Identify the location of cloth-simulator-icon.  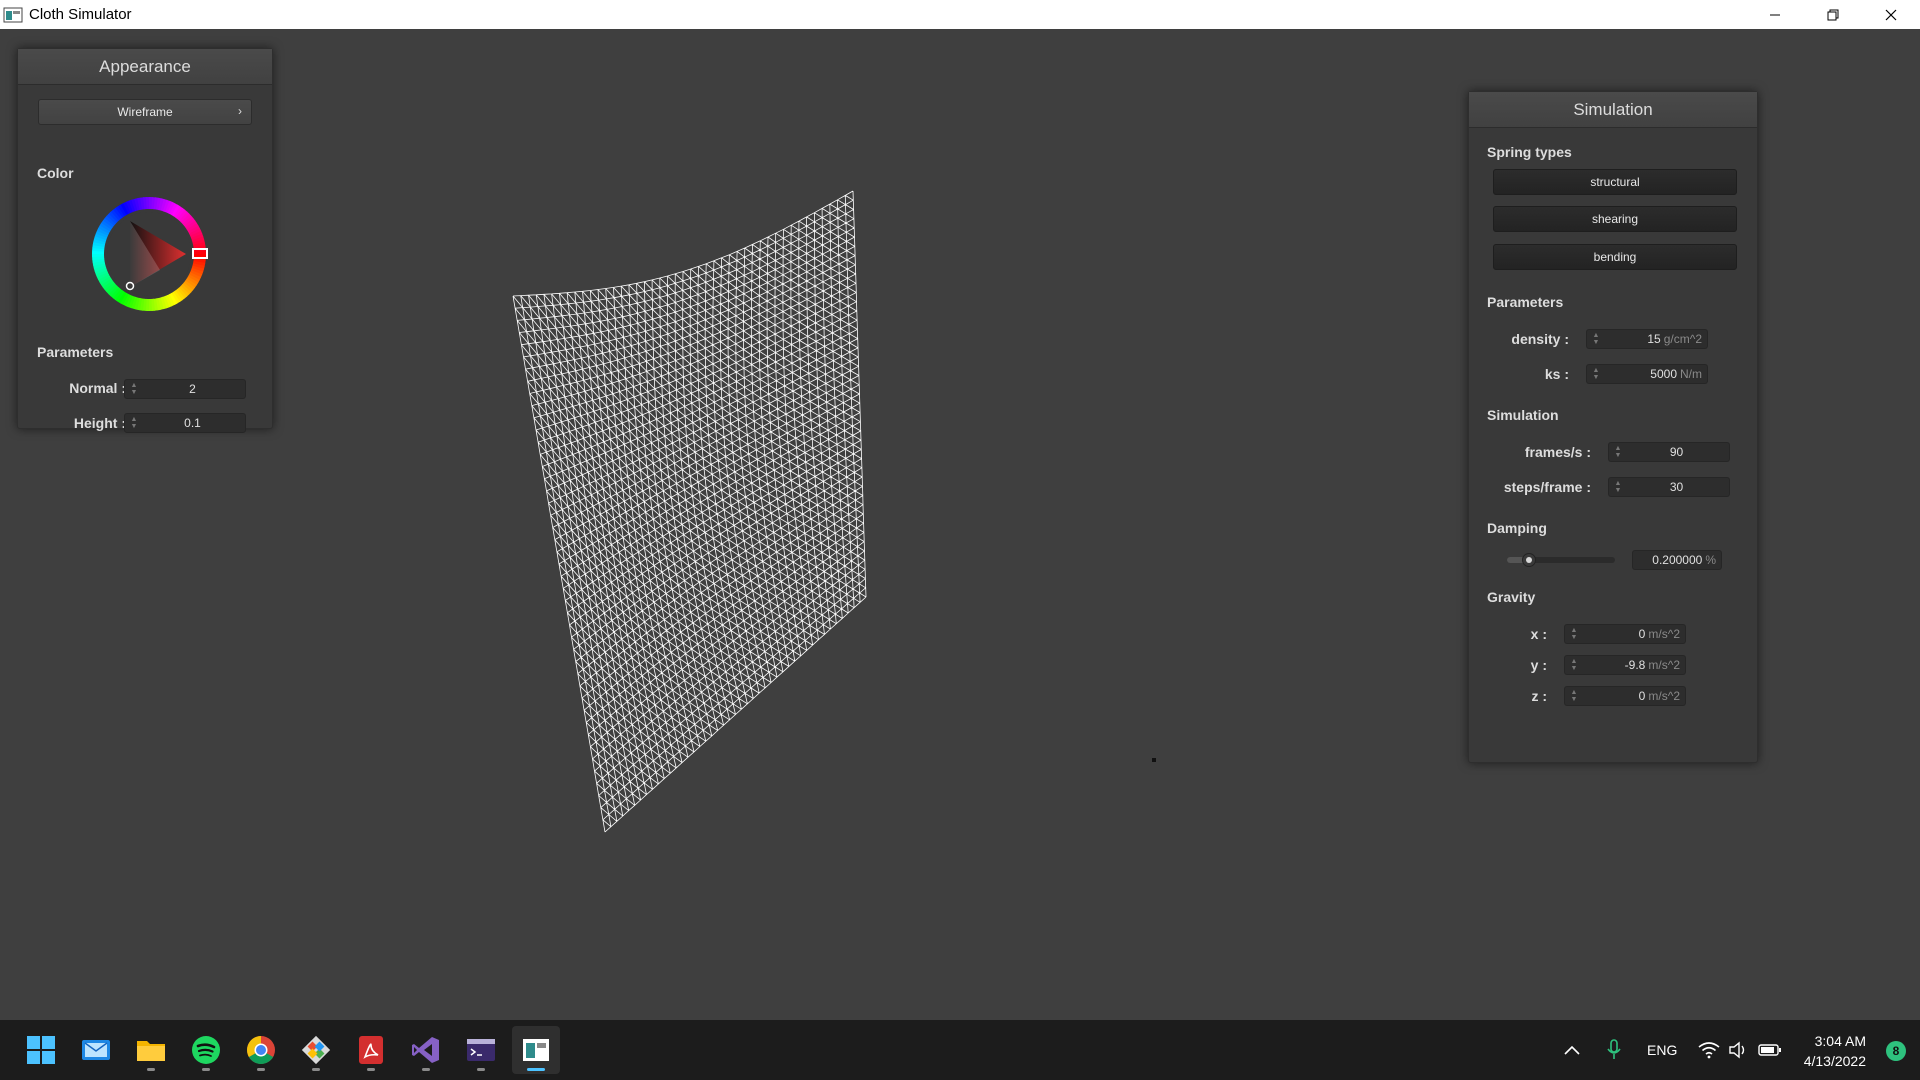
(536, 1050).